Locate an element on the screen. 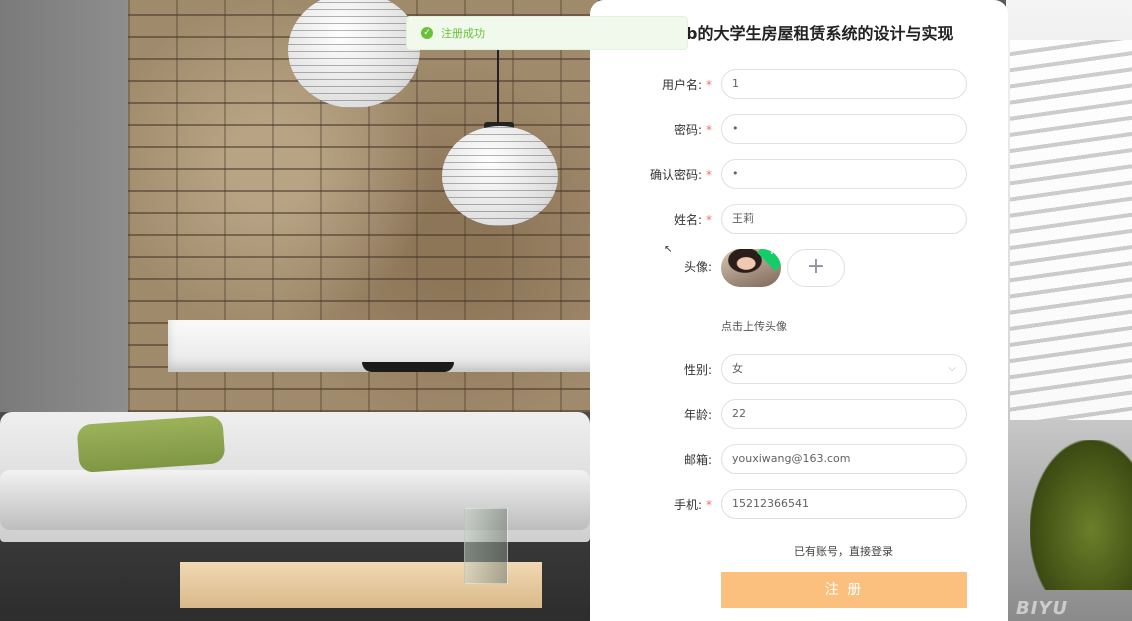 The width and height of the screenshot is (1132, 621). age-row: 年龄: 22 is located at coordinates (799, 414).